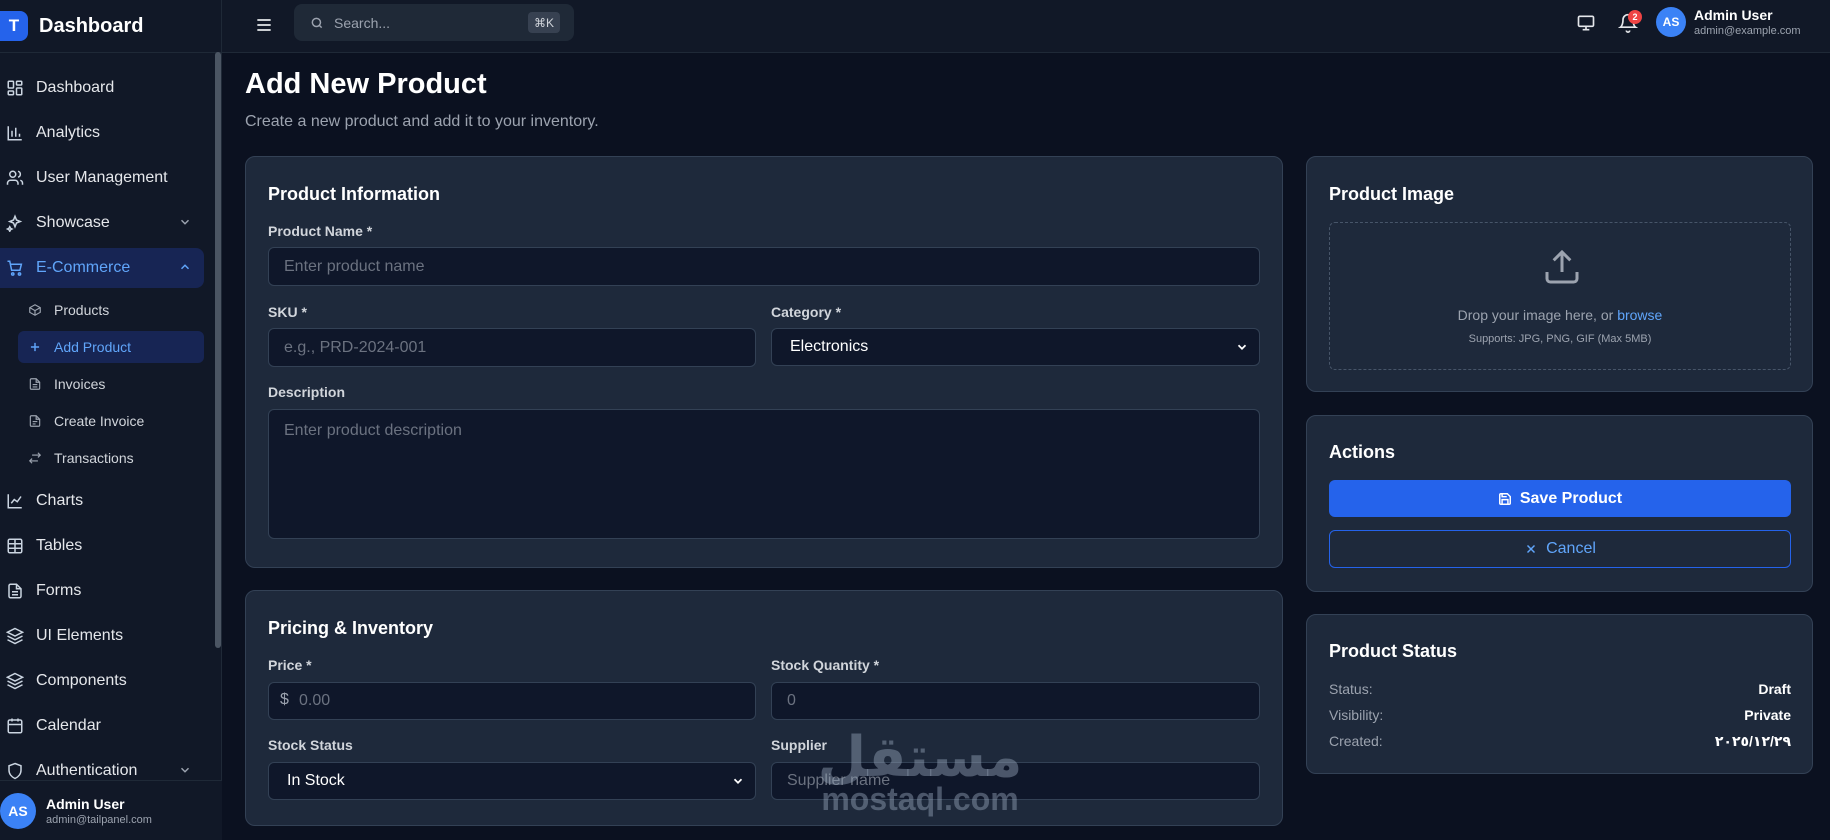 The height and width of the screenshot is (840, 1830). I want to click on topbar: ⌘K 2 AS Admin User admin@example.com, so click(1026, 26).